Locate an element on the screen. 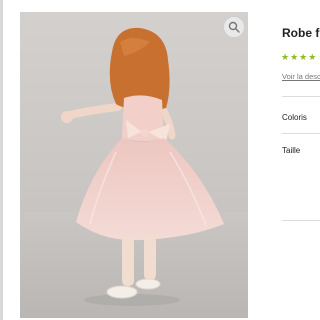 This screenshot has height=320, width=320. see-description-link: Voir la desc is located at coordinates (301, 76).